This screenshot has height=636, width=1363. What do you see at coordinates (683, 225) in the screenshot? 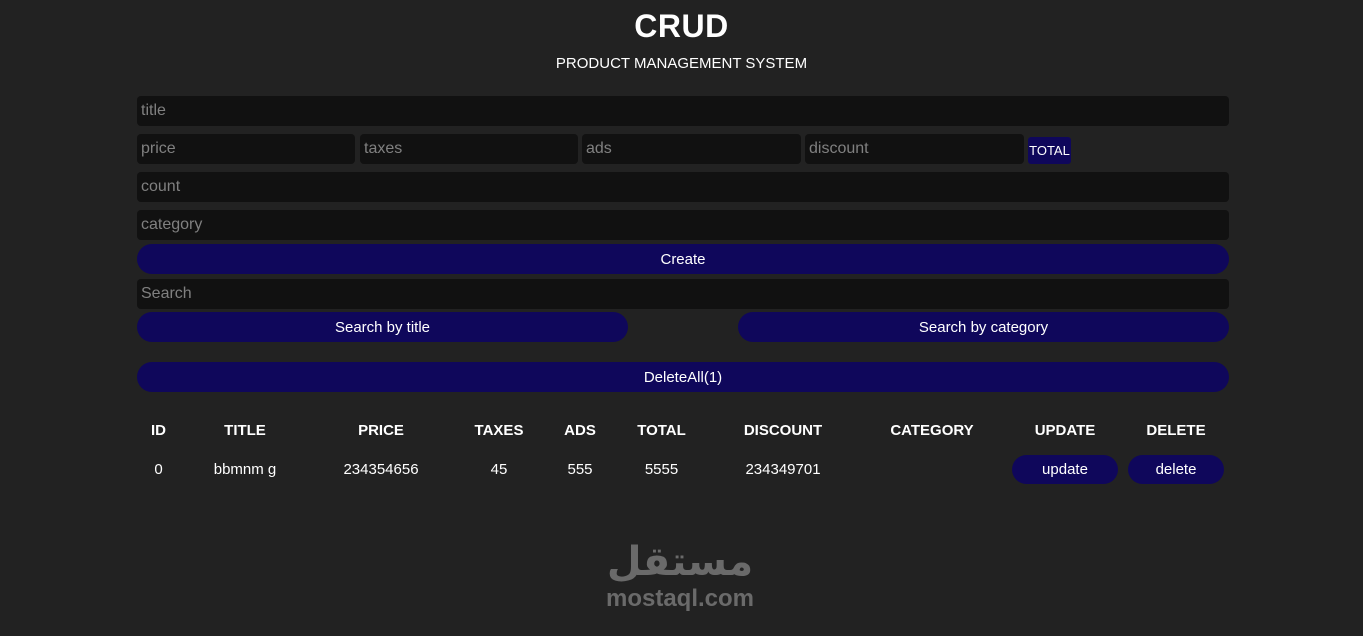
I see `category-input` at bounding box center [683, 225].